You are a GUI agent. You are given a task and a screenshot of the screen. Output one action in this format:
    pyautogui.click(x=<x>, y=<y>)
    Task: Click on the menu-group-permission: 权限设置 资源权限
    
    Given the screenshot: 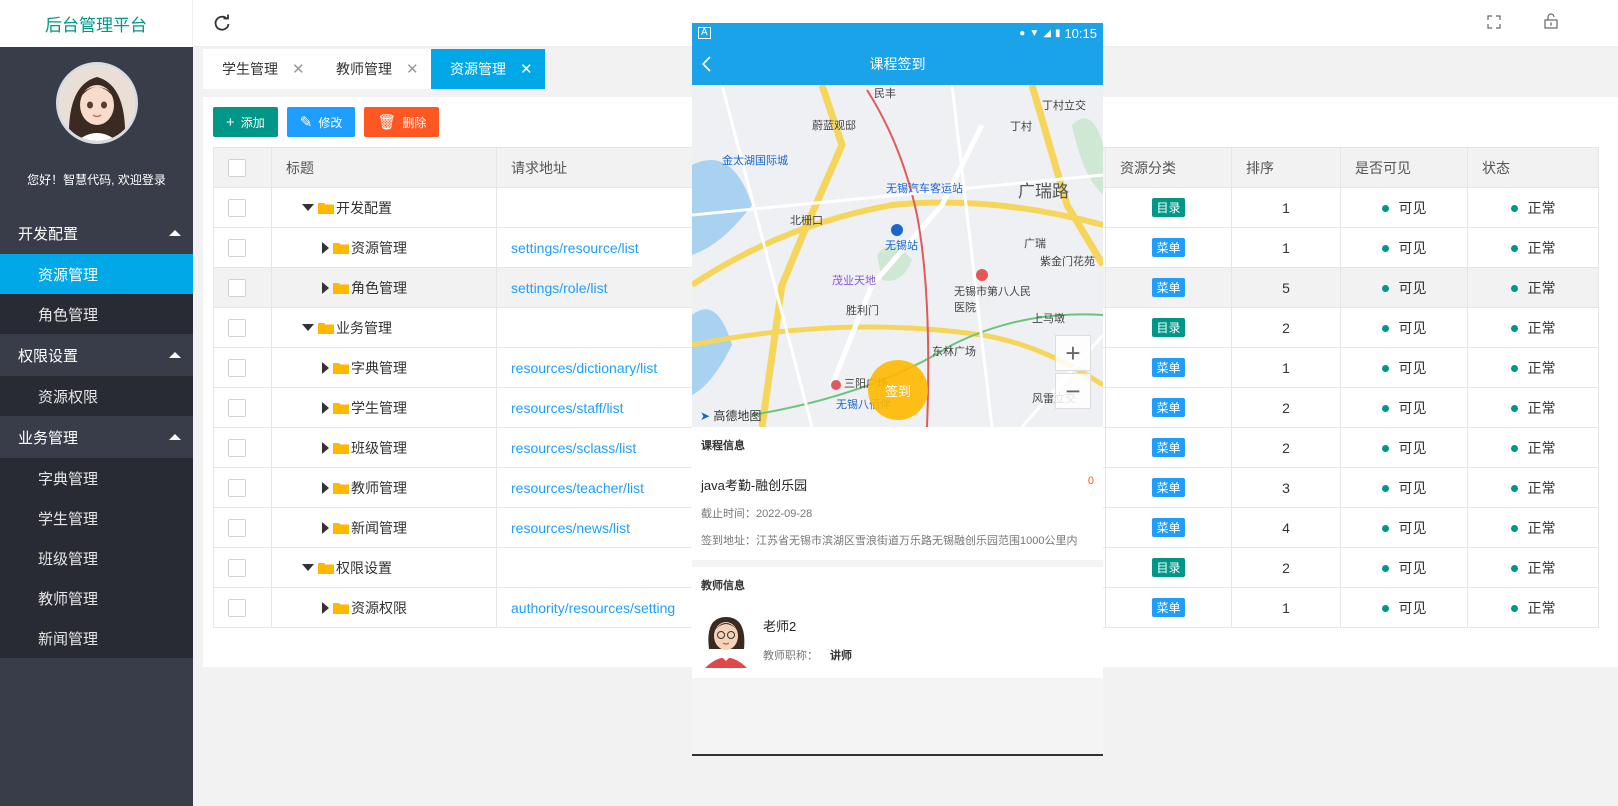 What is the action you would take?
    pyautogui.click(x=96, y=375)
    